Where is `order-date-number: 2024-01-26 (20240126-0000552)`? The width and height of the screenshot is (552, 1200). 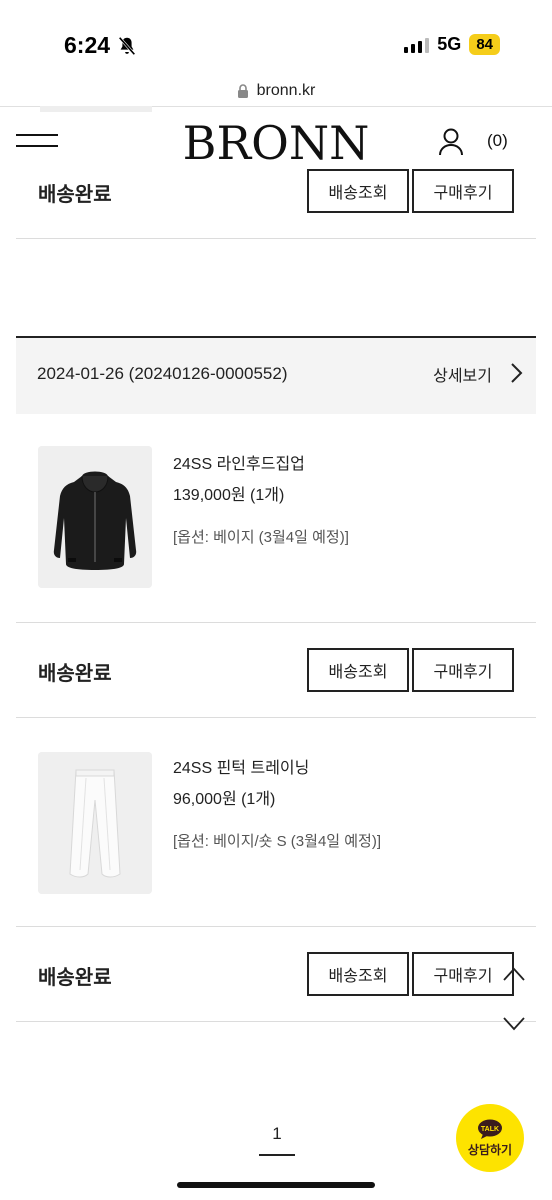 order-date-number: 2024-01-26 (20240126-0000552) is located at coordinates (162, 373).